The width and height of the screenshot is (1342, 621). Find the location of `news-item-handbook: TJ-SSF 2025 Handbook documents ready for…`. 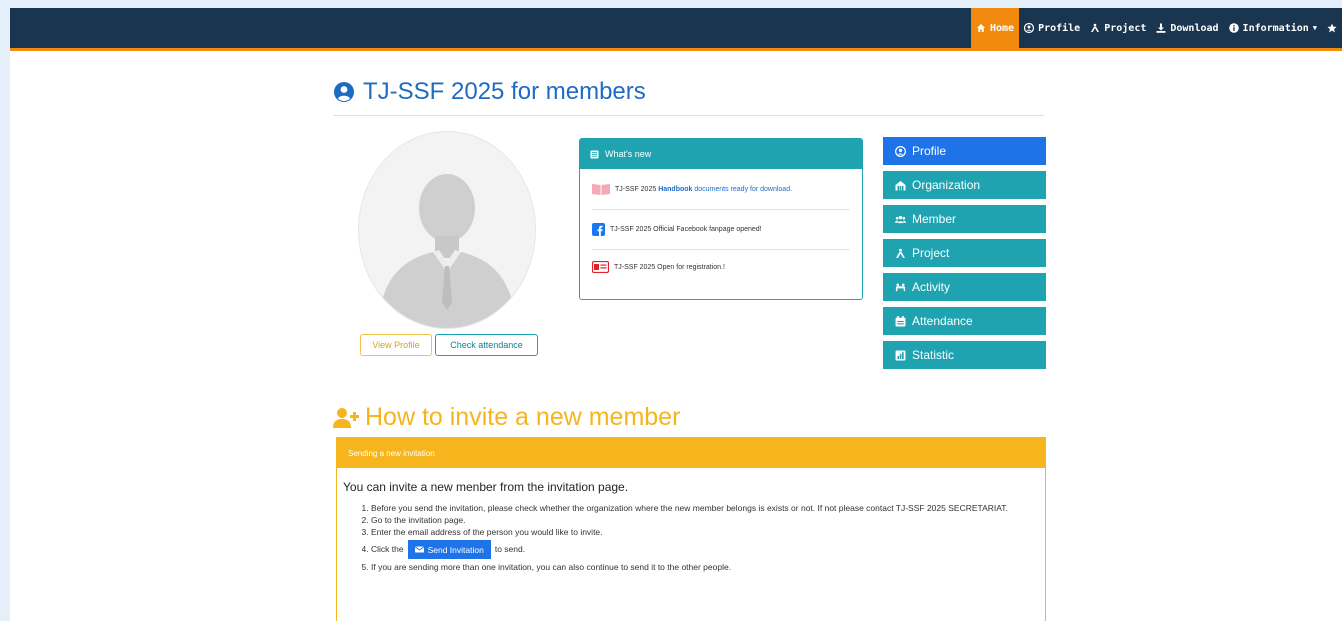

news-item-handbook: TJ-SSF 2025 Handbook documents ready for… is located at coordinates (721, 189).